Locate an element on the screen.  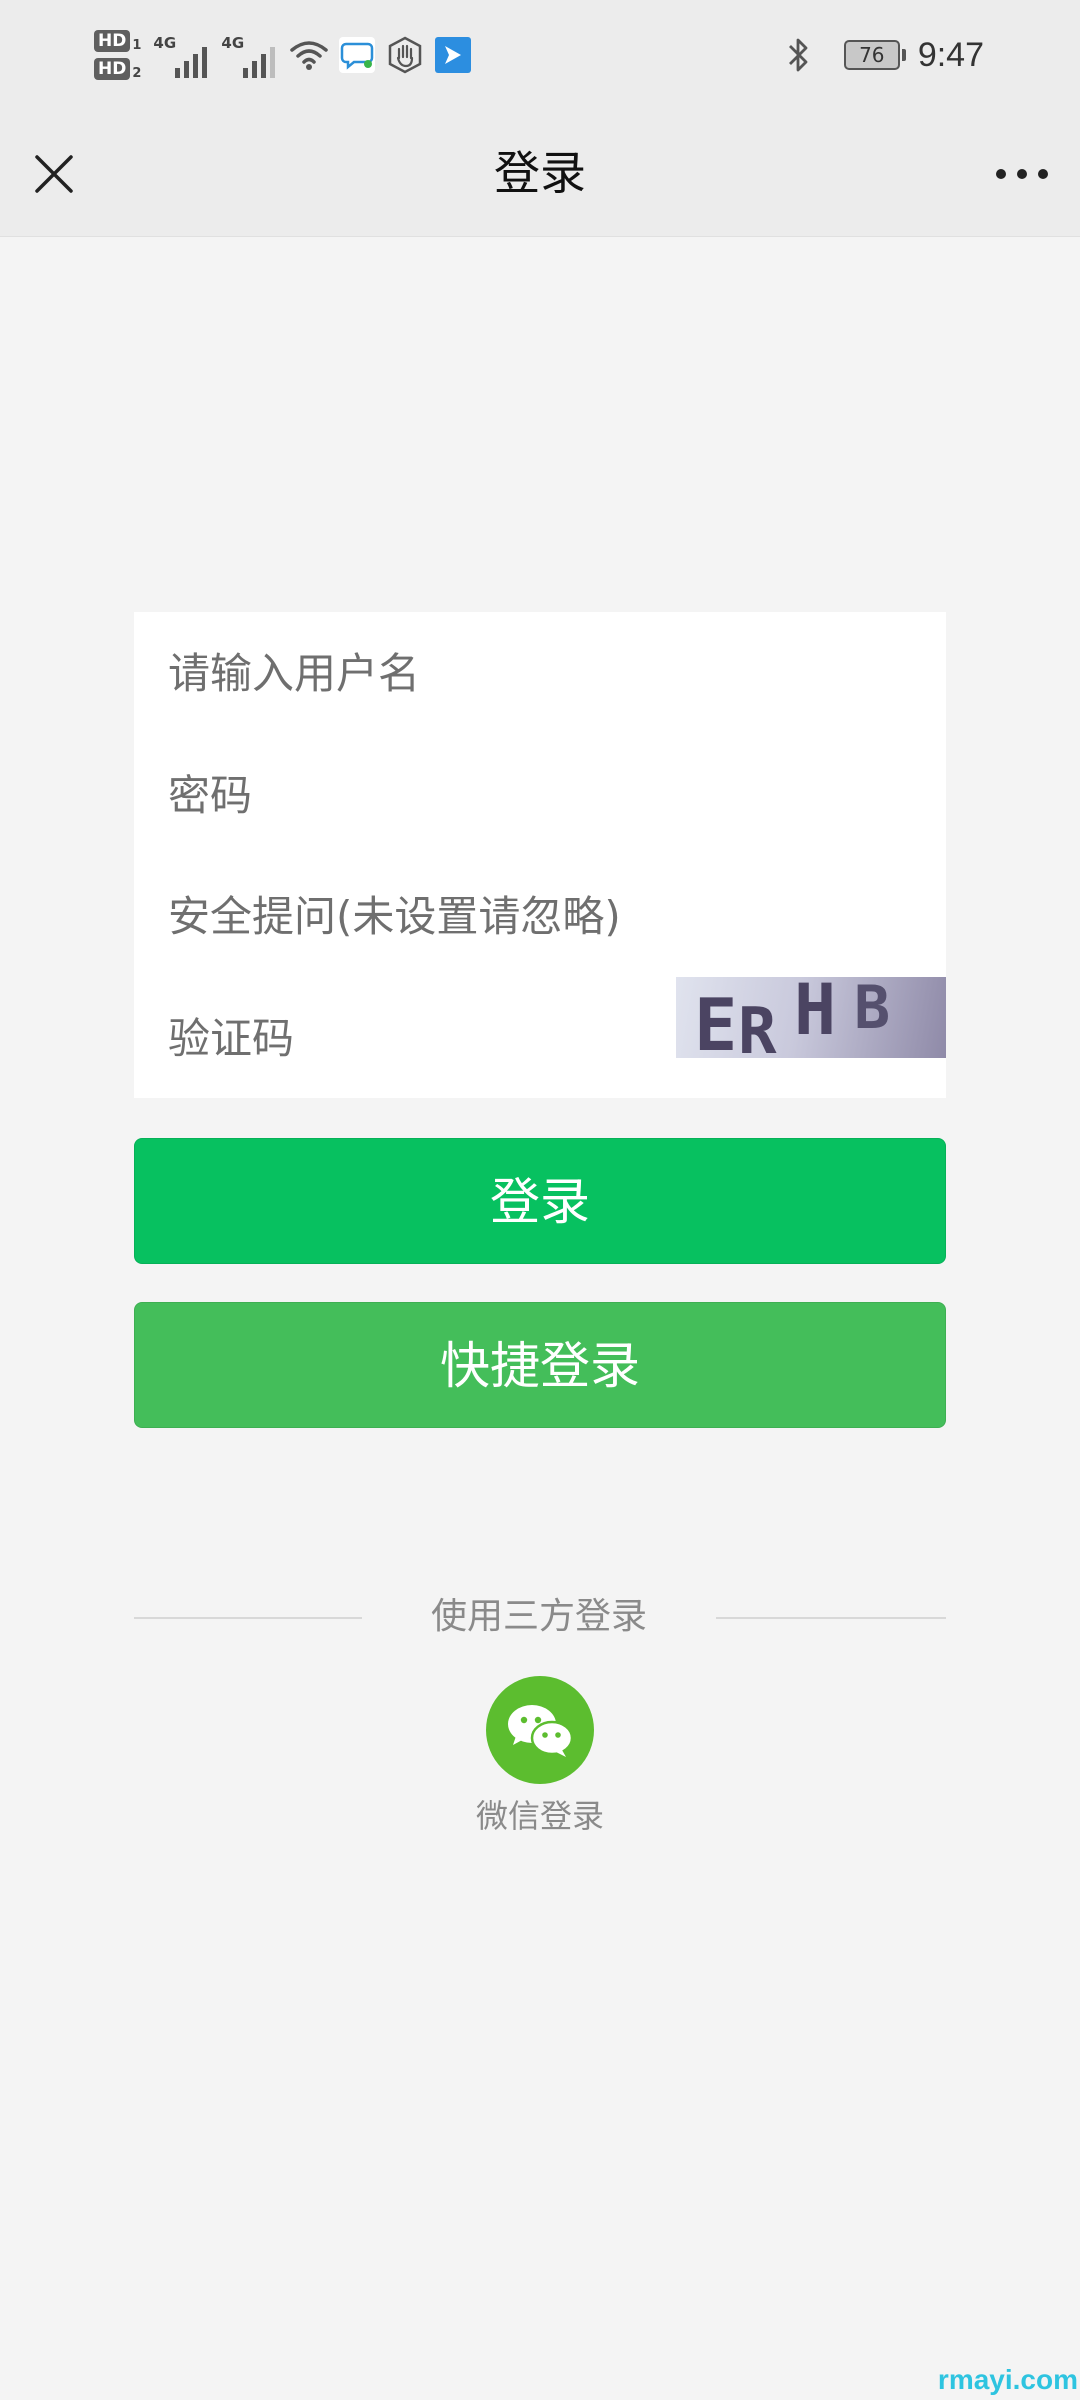
security-question-row is located at coordinates (540, 916).